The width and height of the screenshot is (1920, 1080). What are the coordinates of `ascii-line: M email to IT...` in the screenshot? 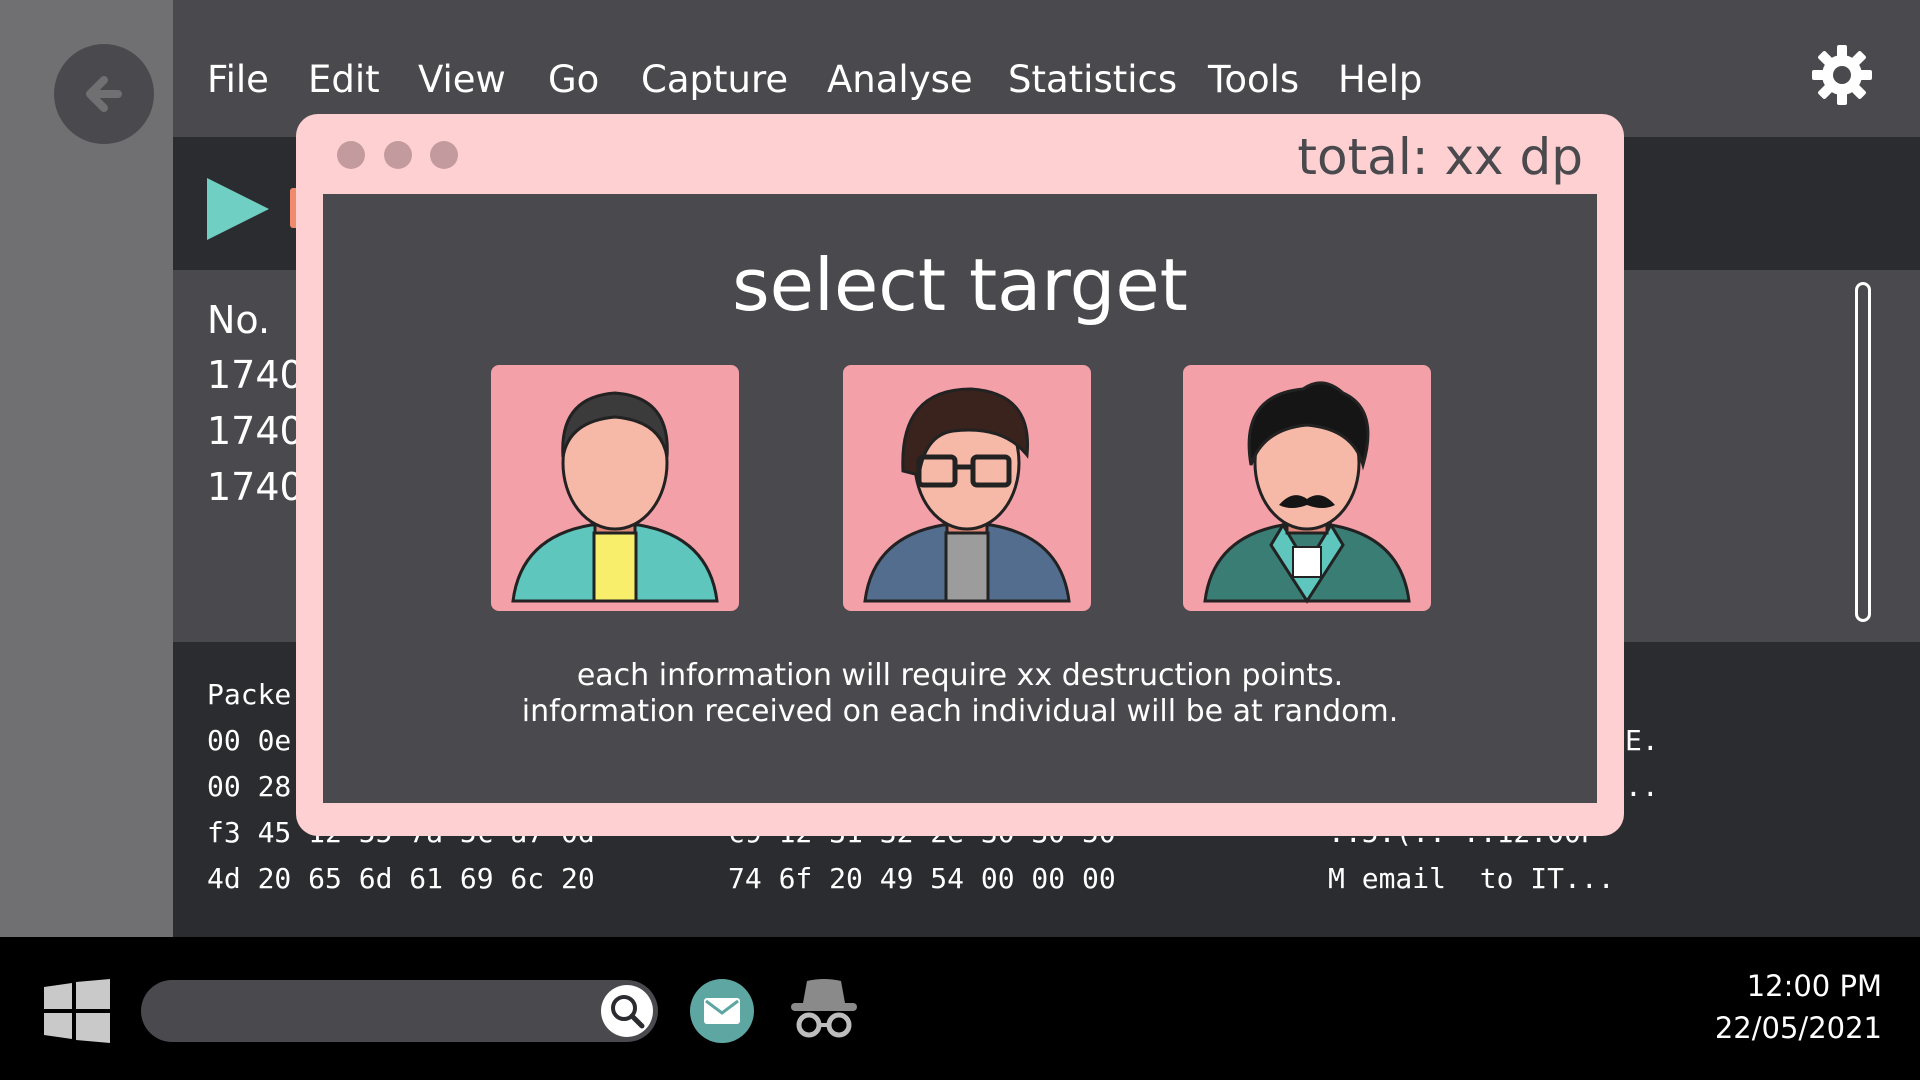 It's located at (1471, 878).